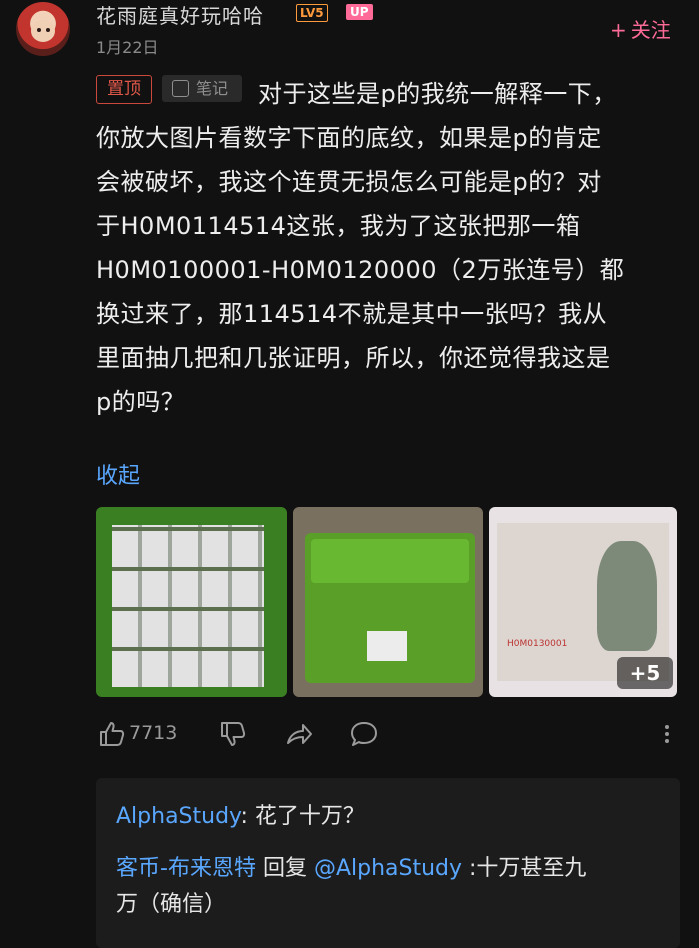 The height and width of the screenshot is (948, 699). Describe the element at coordinates (349, 182) in the screenshot. I see `post-text-line: 会被破坏，我这个连贯无损怎么可能是p的？对` at that location.